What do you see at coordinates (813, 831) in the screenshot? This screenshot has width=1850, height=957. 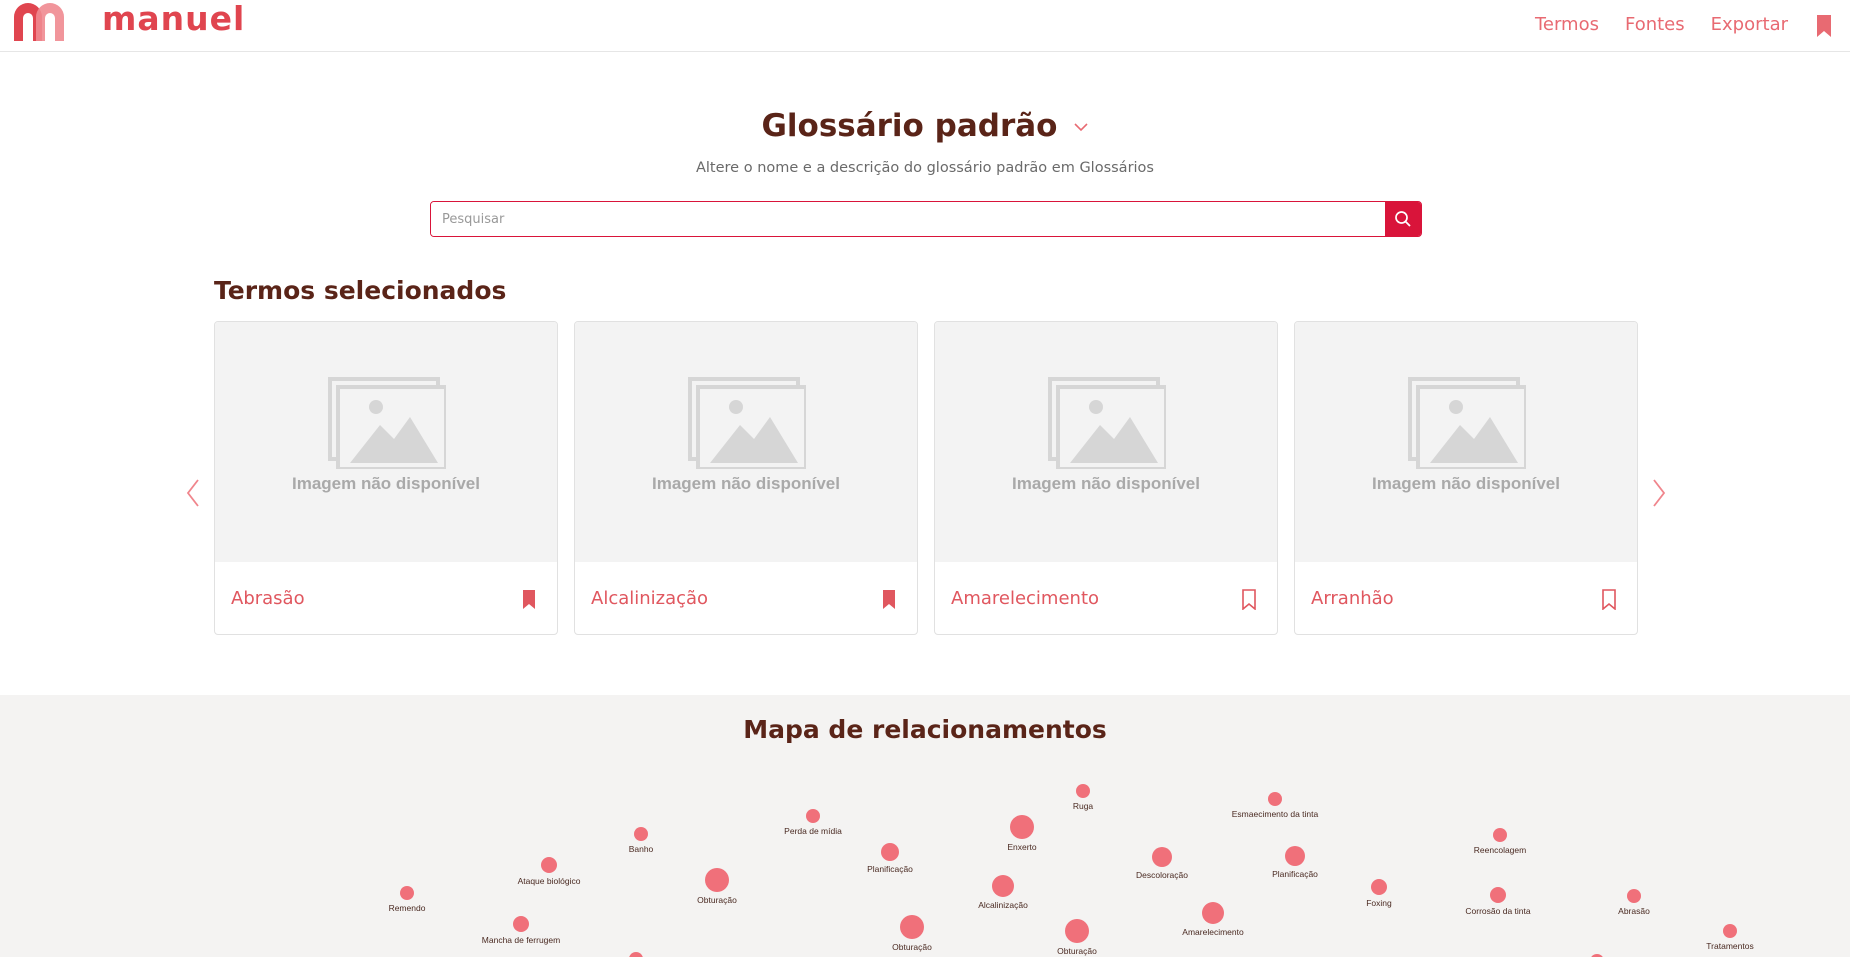 I see `map-node-label: Perda de mídia` at bounding box center [813, 831].